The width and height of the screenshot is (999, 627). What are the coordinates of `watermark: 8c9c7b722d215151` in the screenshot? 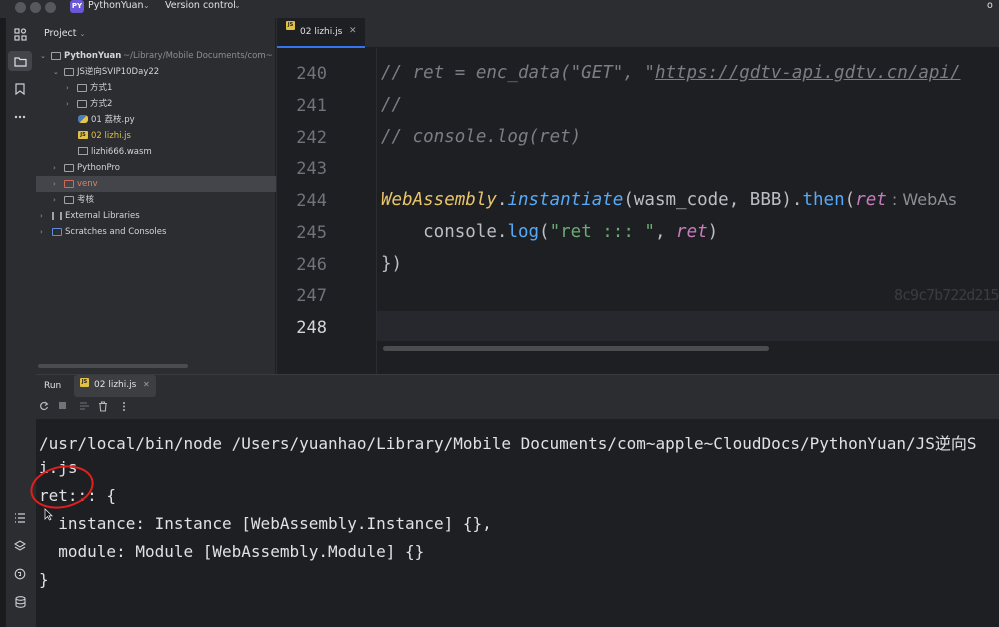 It's located at (946, 295).